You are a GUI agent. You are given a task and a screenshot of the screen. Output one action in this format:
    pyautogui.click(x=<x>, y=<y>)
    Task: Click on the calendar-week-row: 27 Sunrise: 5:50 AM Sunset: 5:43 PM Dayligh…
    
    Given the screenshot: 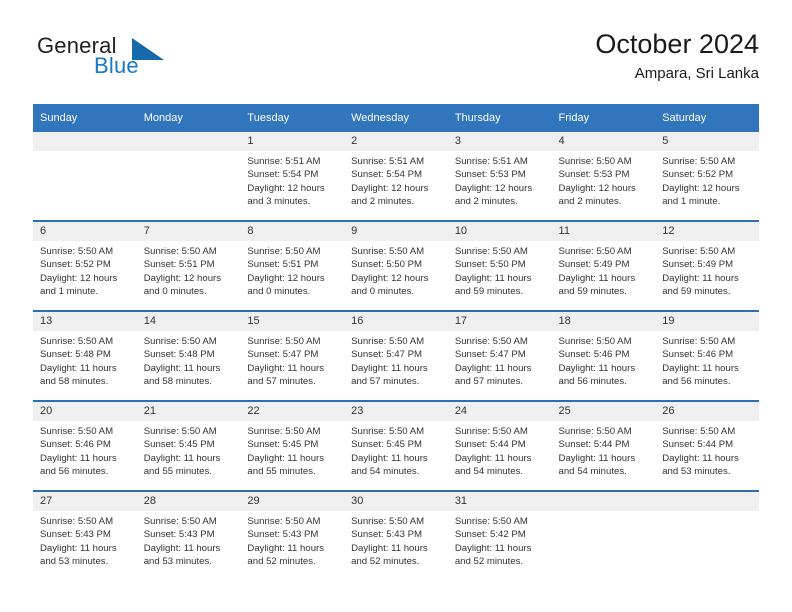 What is the action you would take?
    pyautogui.click(x=396, y=535)
    